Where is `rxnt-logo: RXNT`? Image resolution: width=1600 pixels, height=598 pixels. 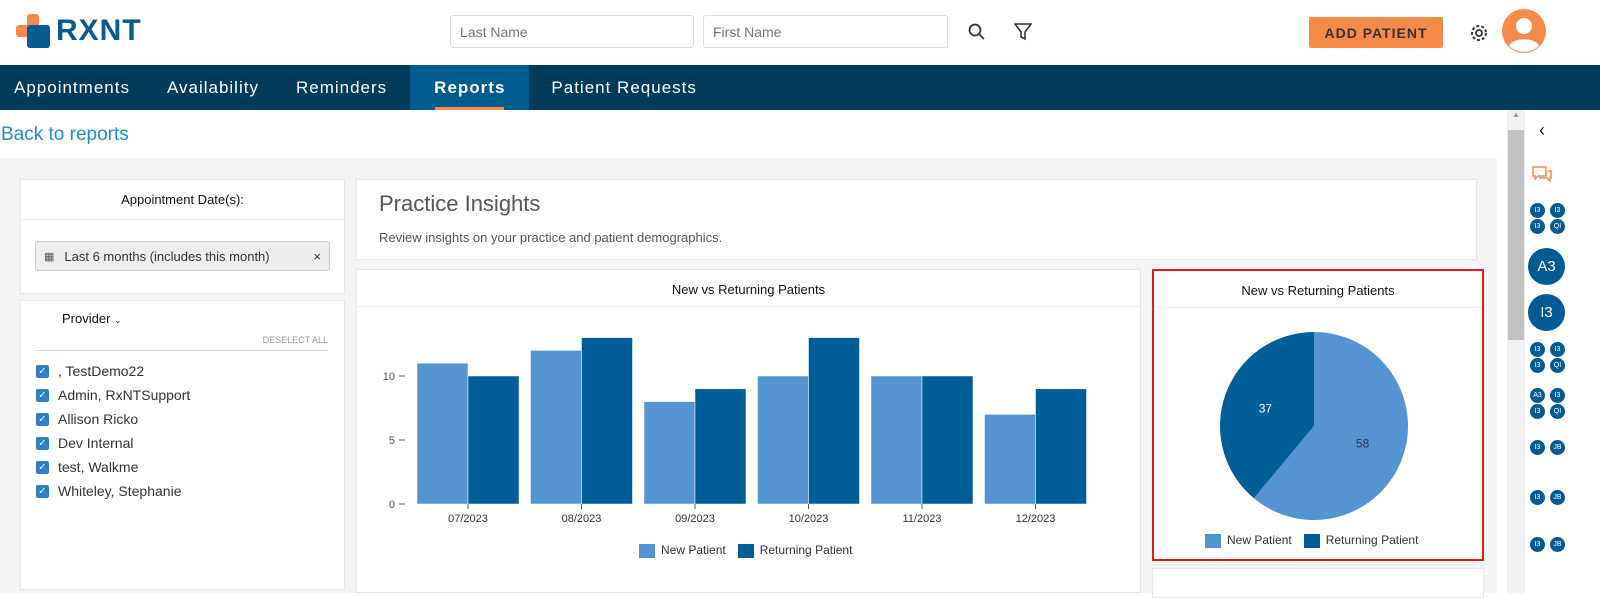
rxnt-logo: RXNT is located at coordinates (79, 31).